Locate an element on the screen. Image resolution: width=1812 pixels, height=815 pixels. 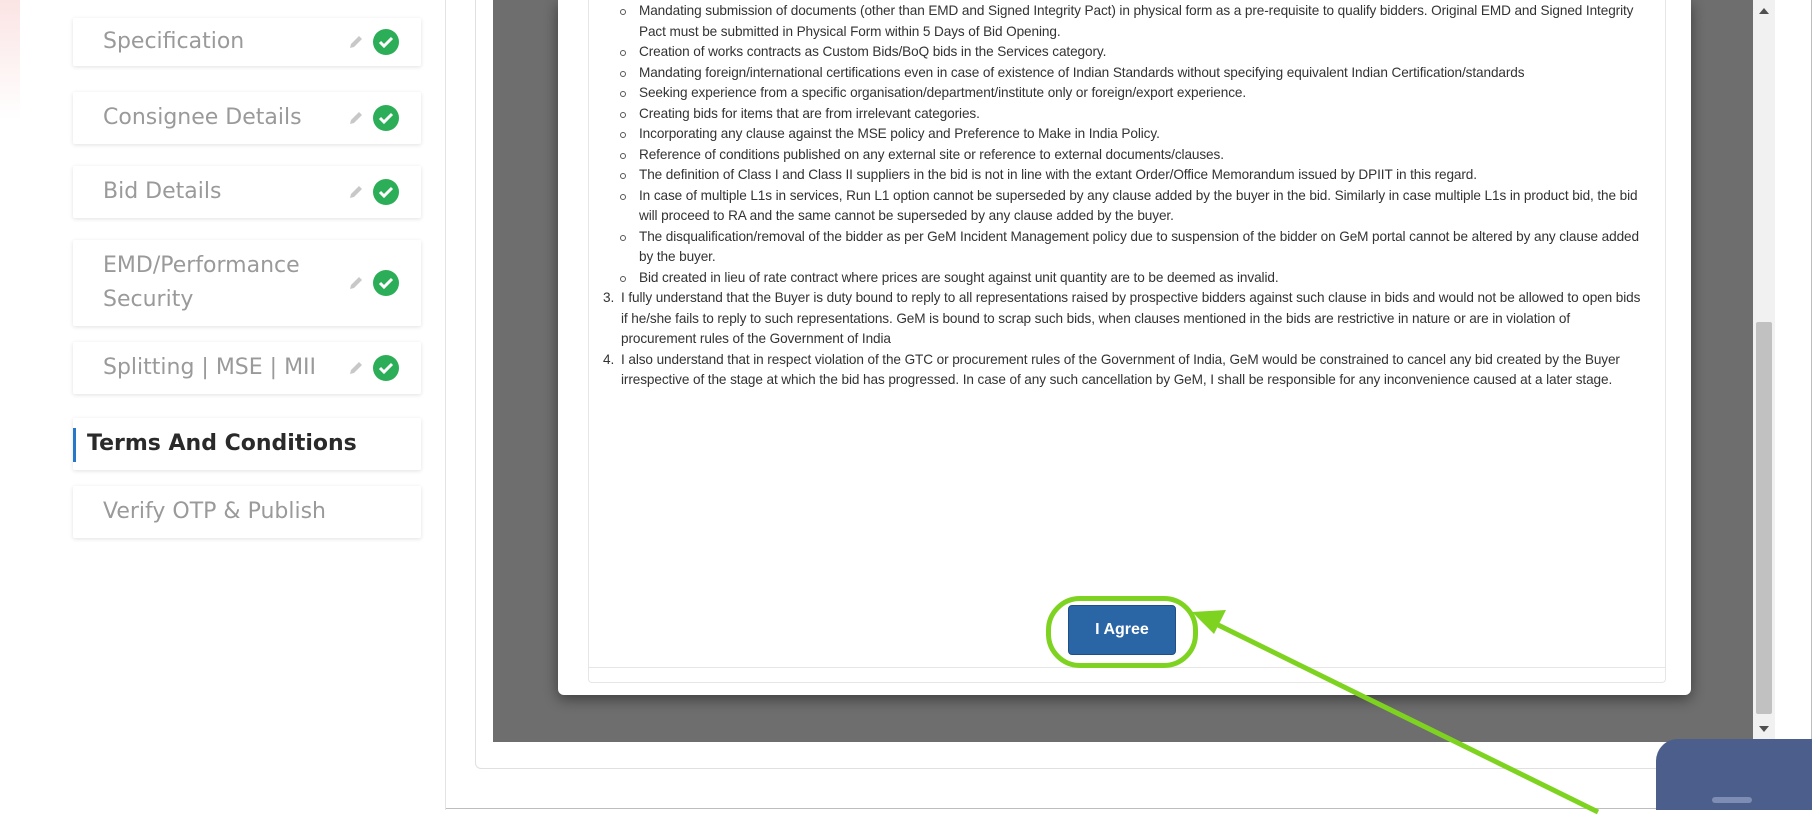
step-label: Verify OTP & Publish is located at coordinates (214, 511).